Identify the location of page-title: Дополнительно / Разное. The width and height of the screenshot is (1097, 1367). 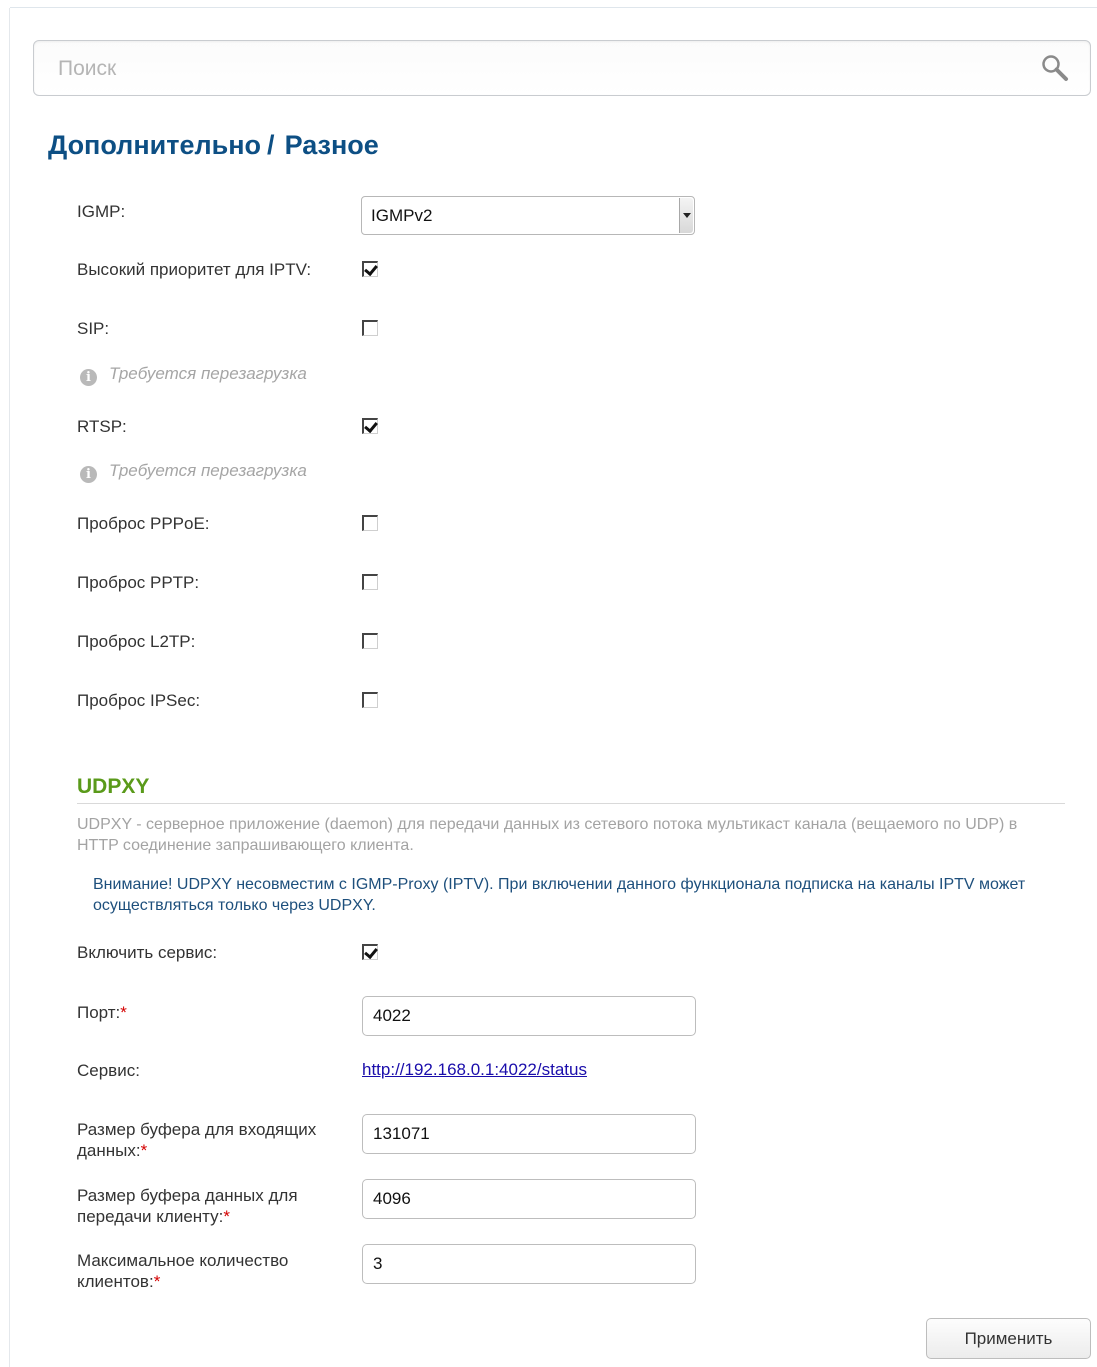
(213, 145).